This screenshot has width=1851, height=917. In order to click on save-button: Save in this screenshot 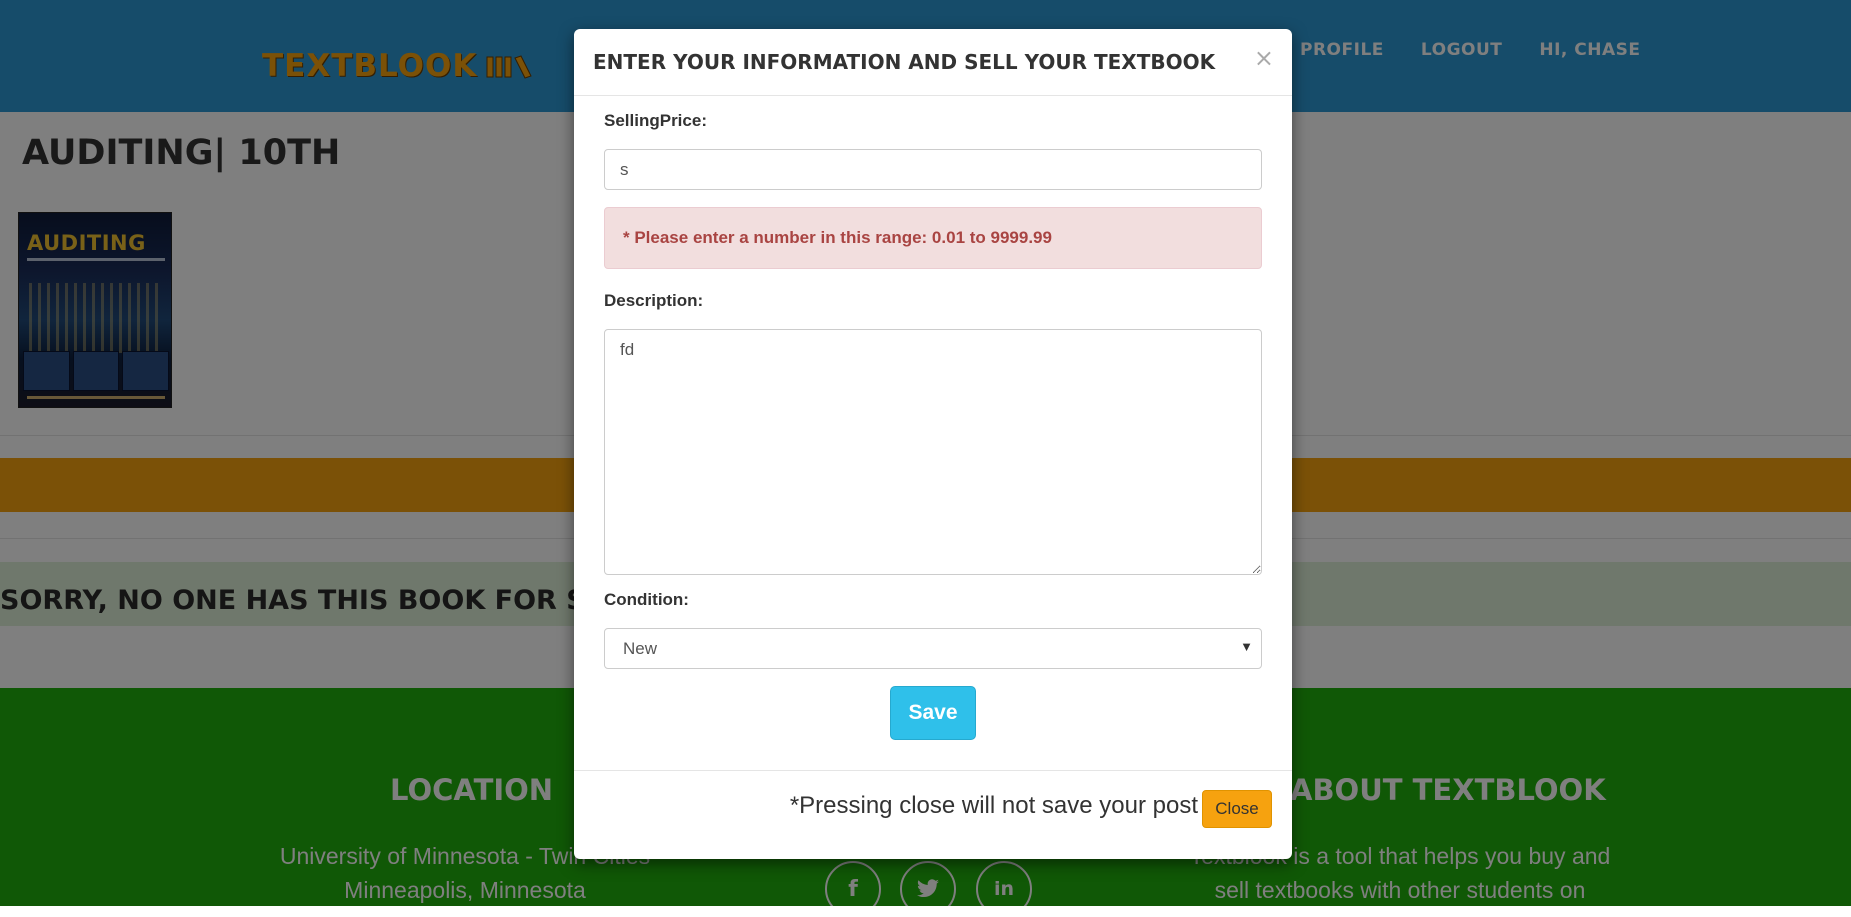, I will do `click(933, 713)`.